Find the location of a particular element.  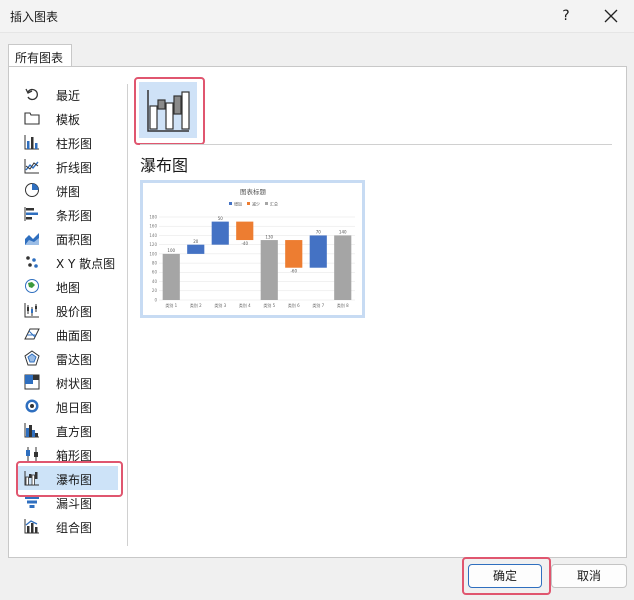

x-tick-label: 类别 5 is located at coordinates (269, 305).